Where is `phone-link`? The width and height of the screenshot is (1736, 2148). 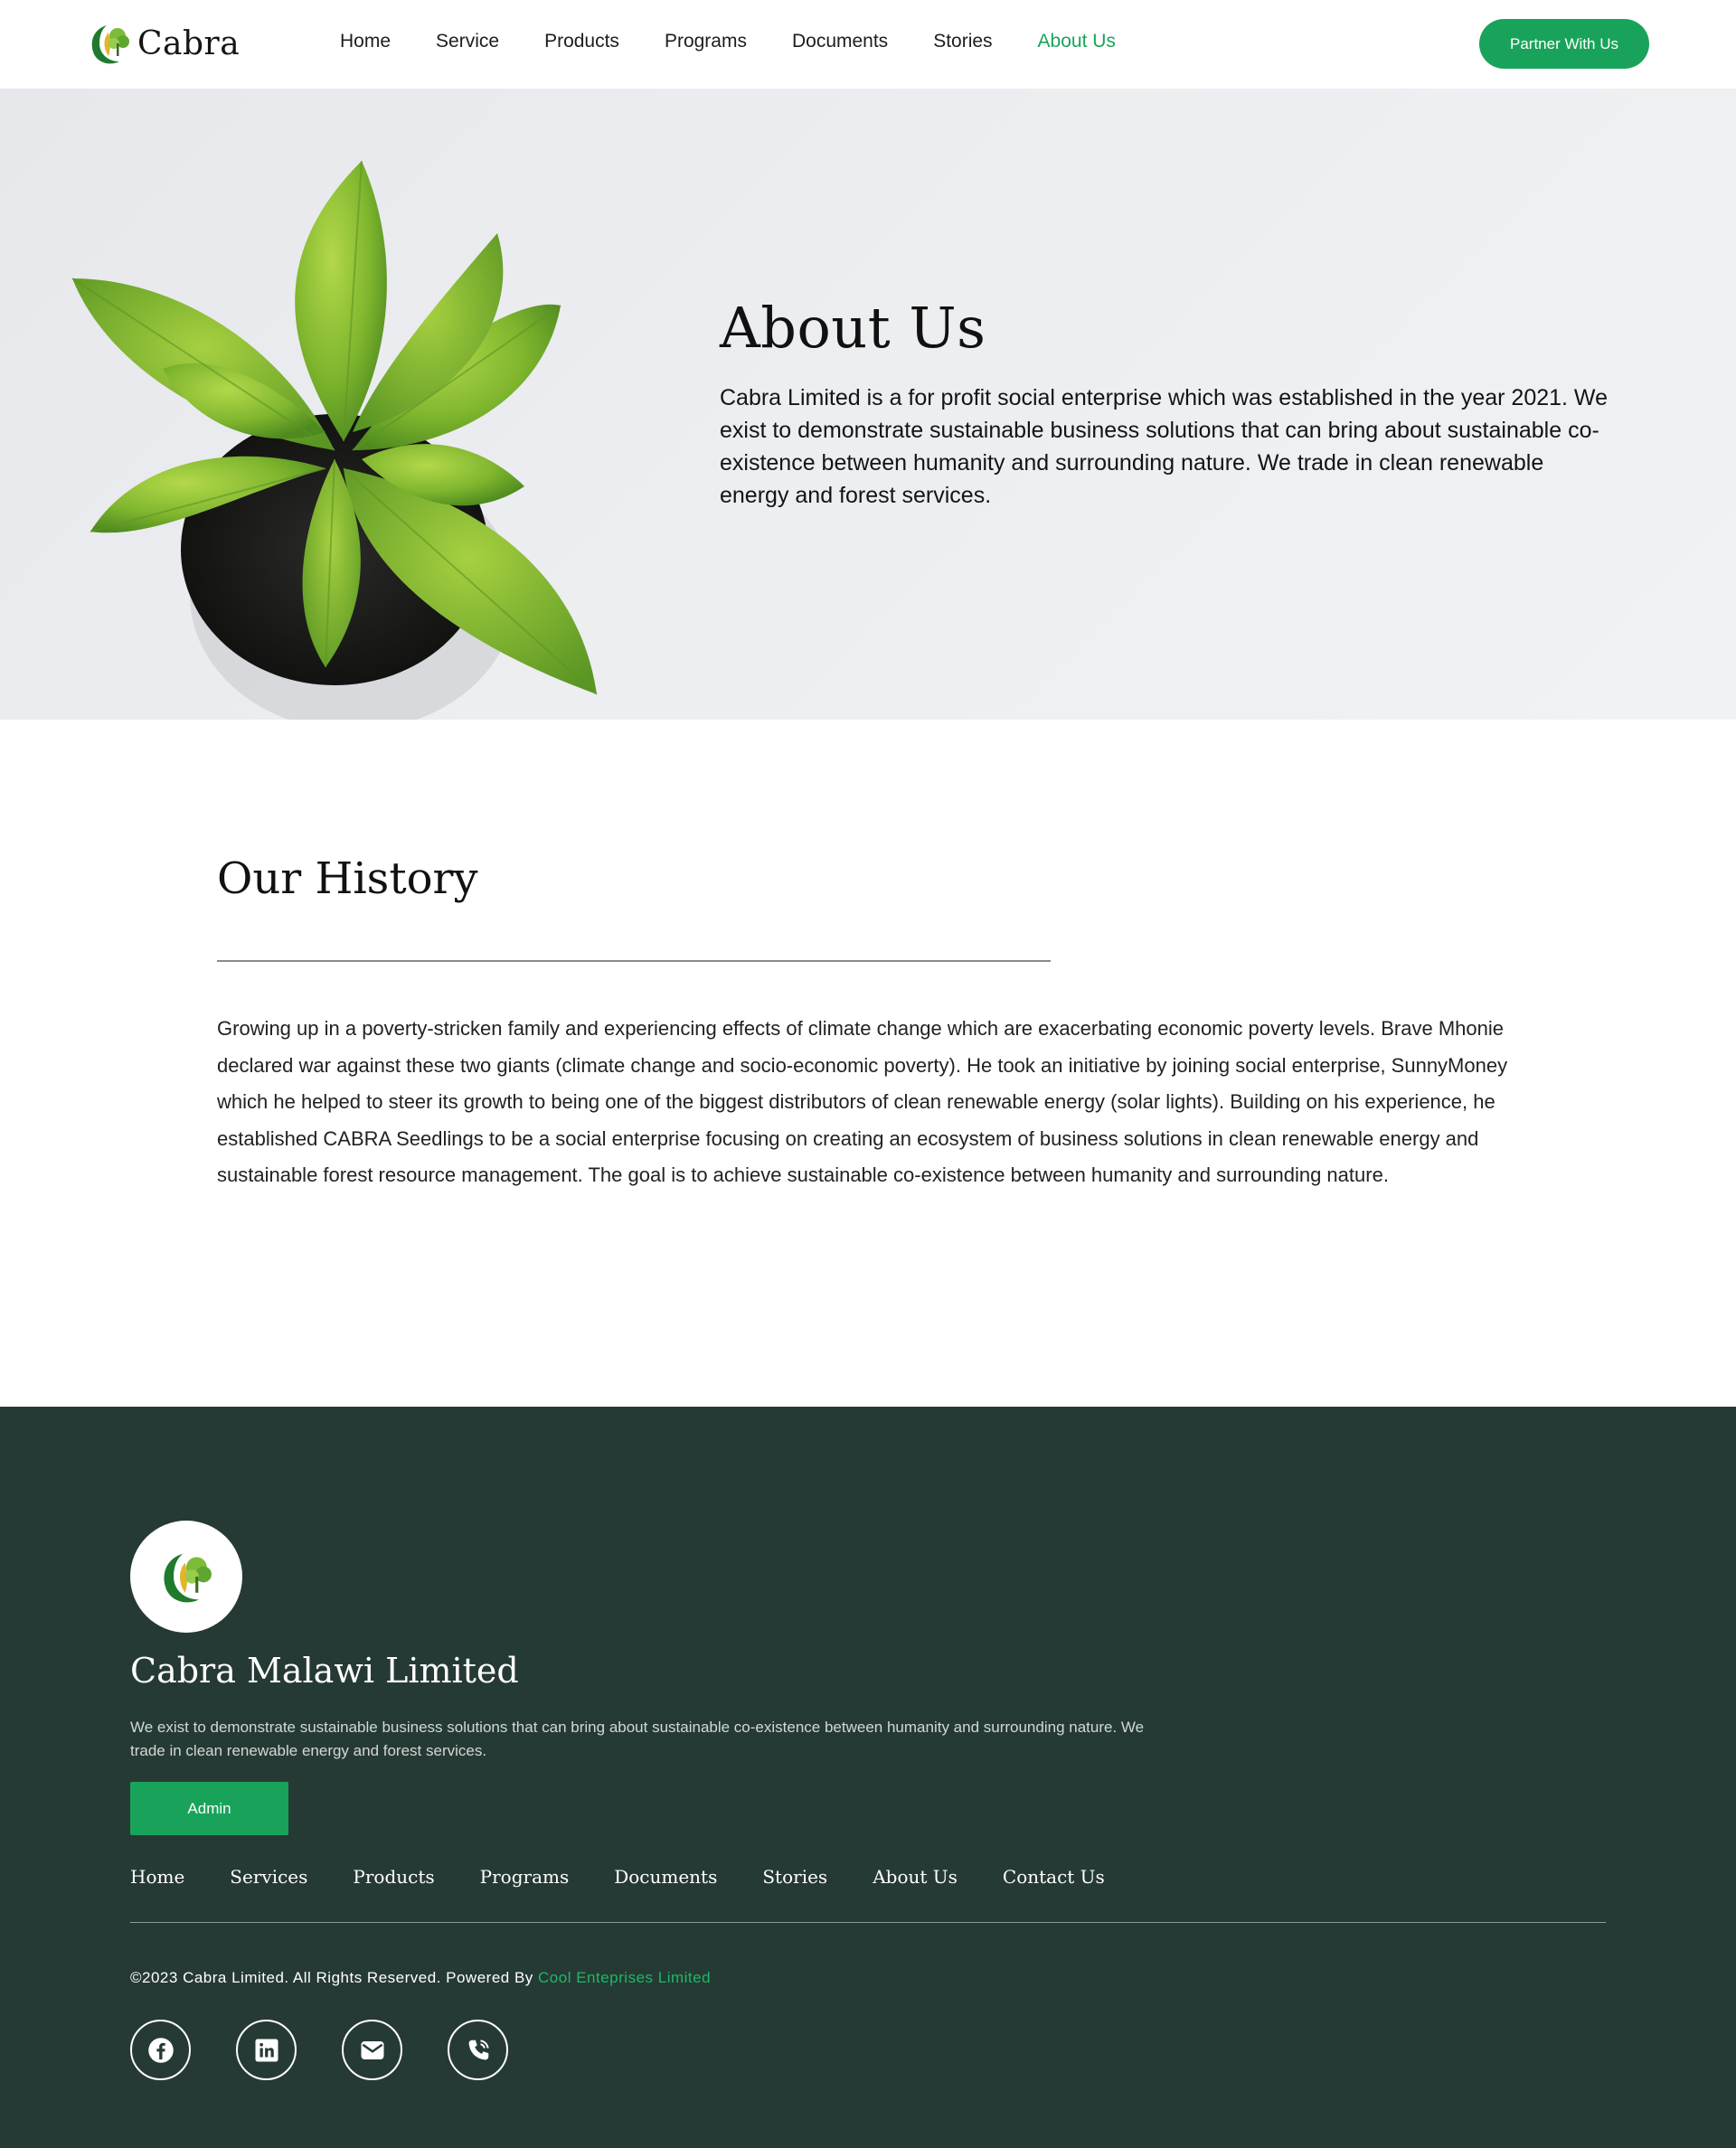 phone-link is located at coordinates (478, 2050).